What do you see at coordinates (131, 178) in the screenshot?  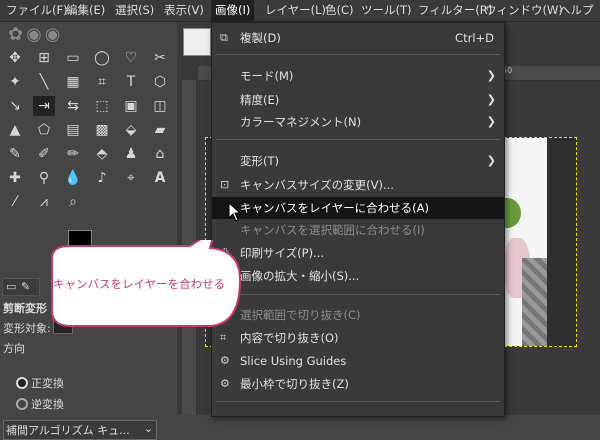 I see `paths-icon: ⌖` at bounding box center [131, 178].